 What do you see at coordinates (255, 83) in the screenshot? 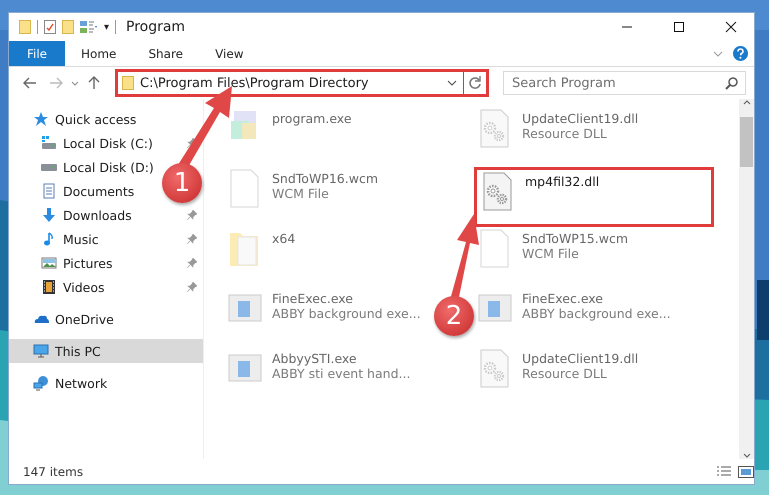
I see `address-path: C:\Program Files\Program Directory` at bounding box center [255, 83].